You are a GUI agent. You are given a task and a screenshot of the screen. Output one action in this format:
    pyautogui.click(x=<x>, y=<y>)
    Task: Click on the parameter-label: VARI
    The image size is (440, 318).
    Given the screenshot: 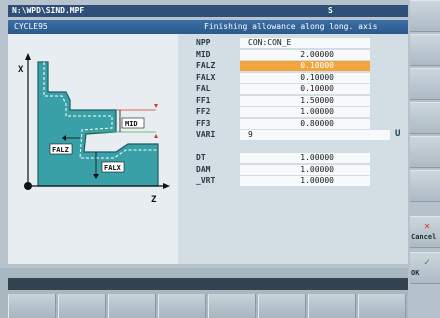 What is the action you would take?
    pyautogui.click(x=206, y=134)
    